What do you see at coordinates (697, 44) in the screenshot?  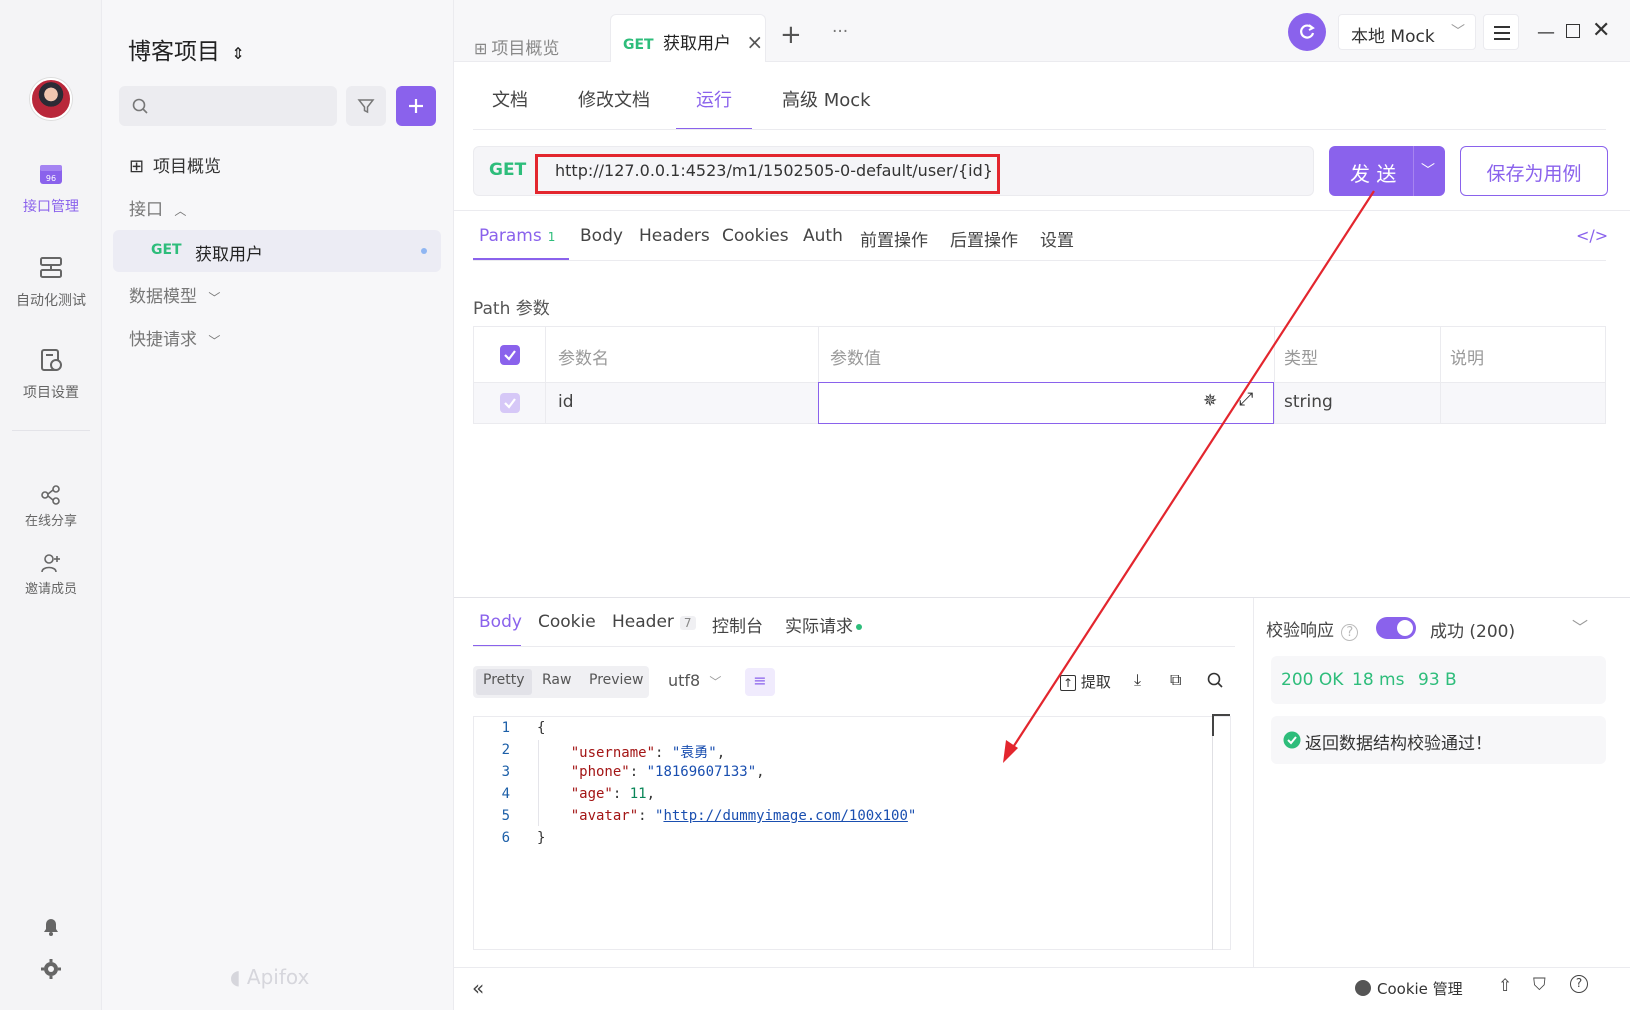 I see `tab-label: 获取用户` at bounding box center [697, 44].